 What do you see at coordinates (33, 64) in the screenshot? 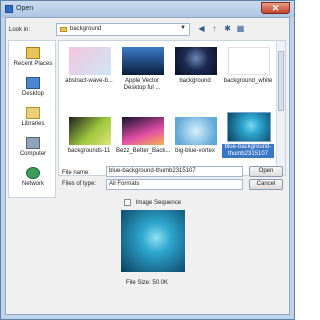
I see `place-label: Recent Places` at bounding box center [33, 64].